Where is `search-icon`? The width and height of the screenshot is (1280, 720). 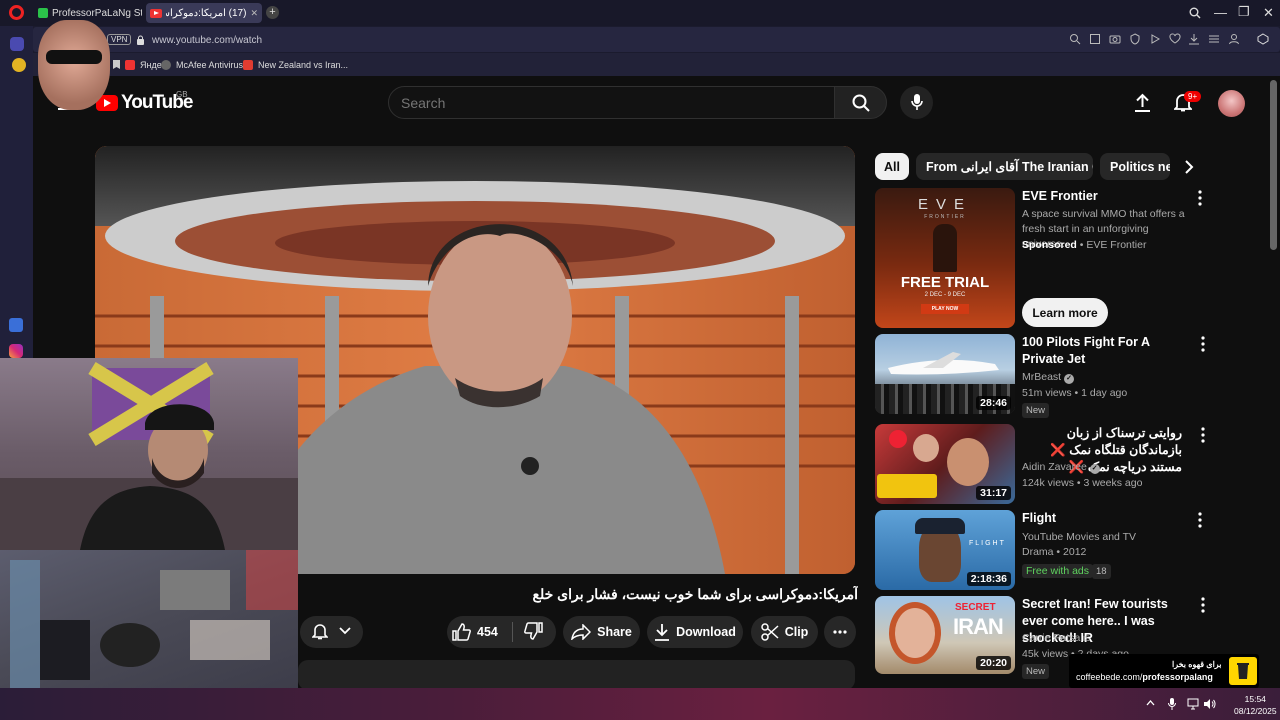
search-icon is located at coordinates (861, 103).